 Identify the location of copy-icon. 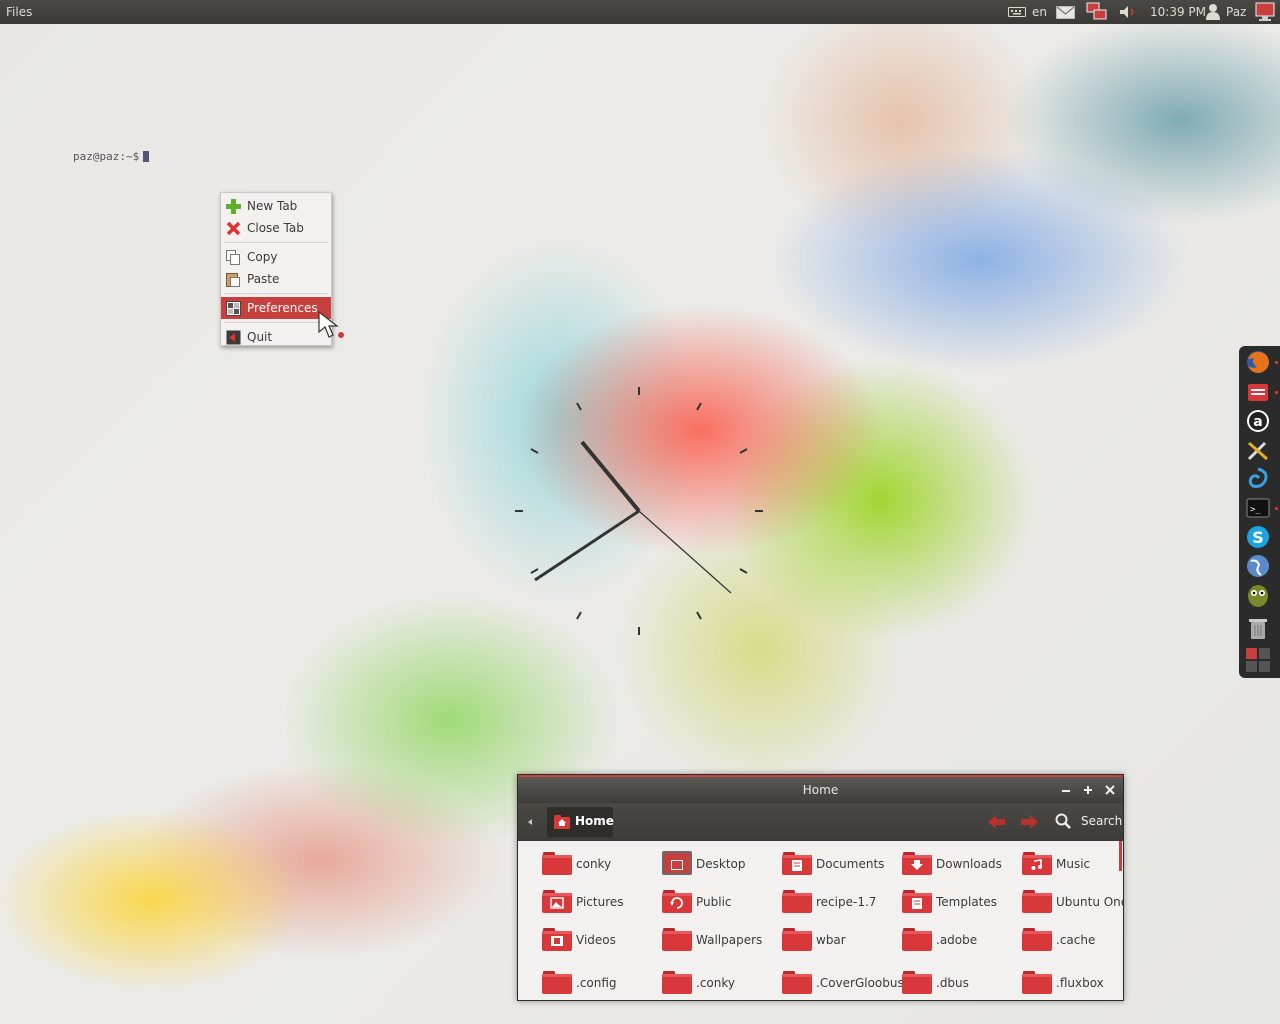
(233, 257).